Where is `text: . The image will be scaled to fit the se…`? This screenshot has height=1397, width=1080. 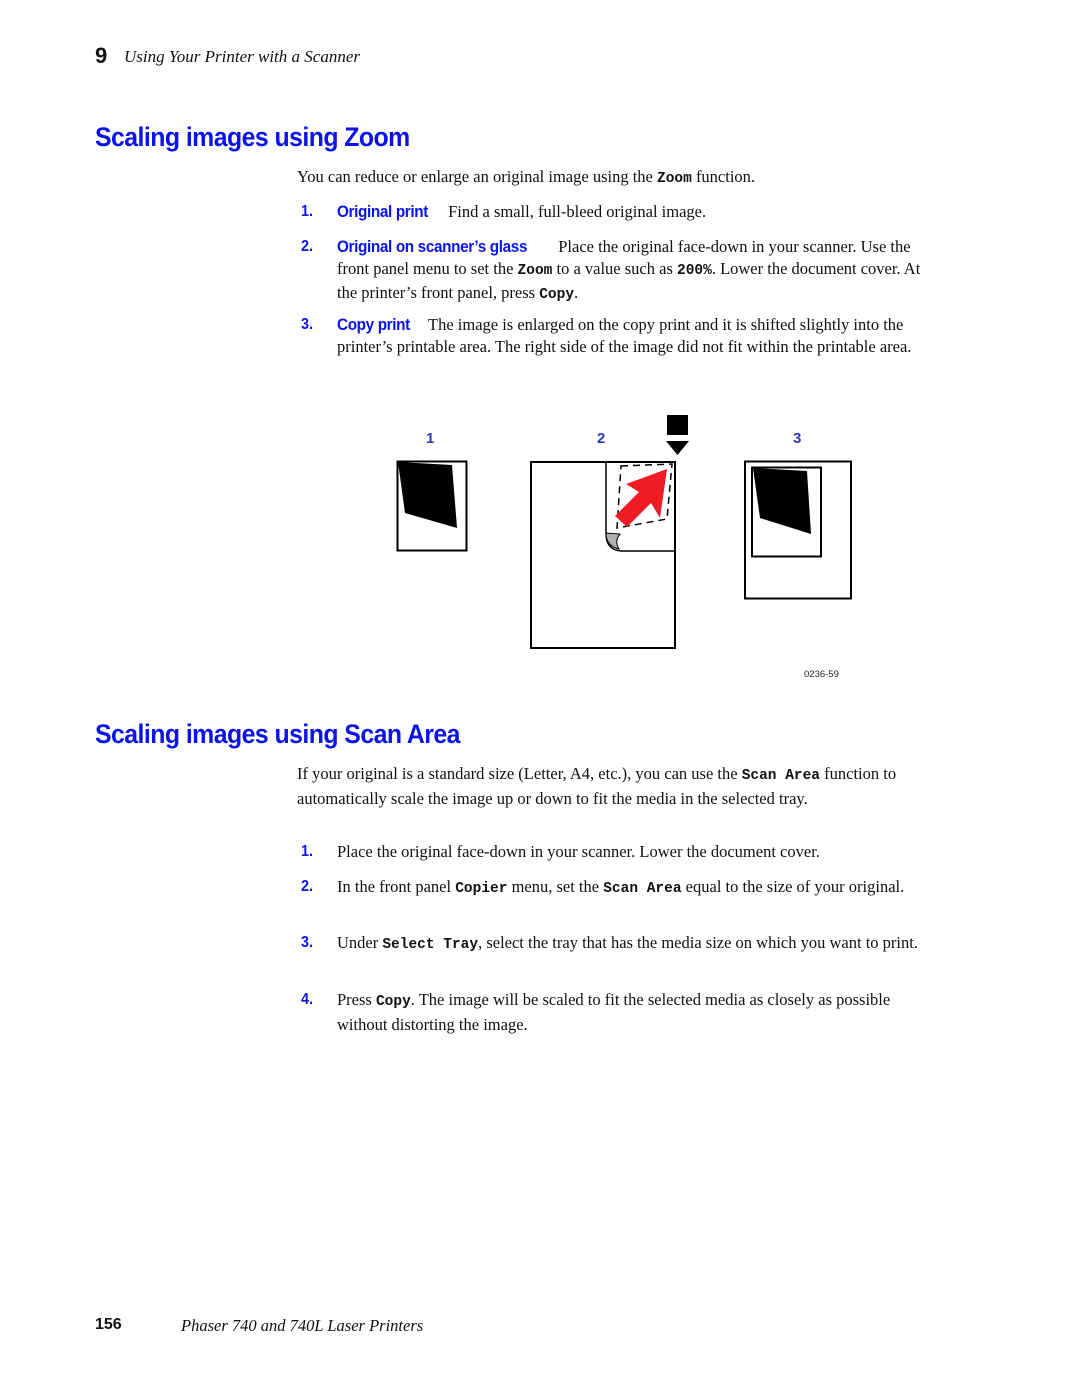
text: . The image will be scaled to fit the se… is located at coordinates (614, 1012).